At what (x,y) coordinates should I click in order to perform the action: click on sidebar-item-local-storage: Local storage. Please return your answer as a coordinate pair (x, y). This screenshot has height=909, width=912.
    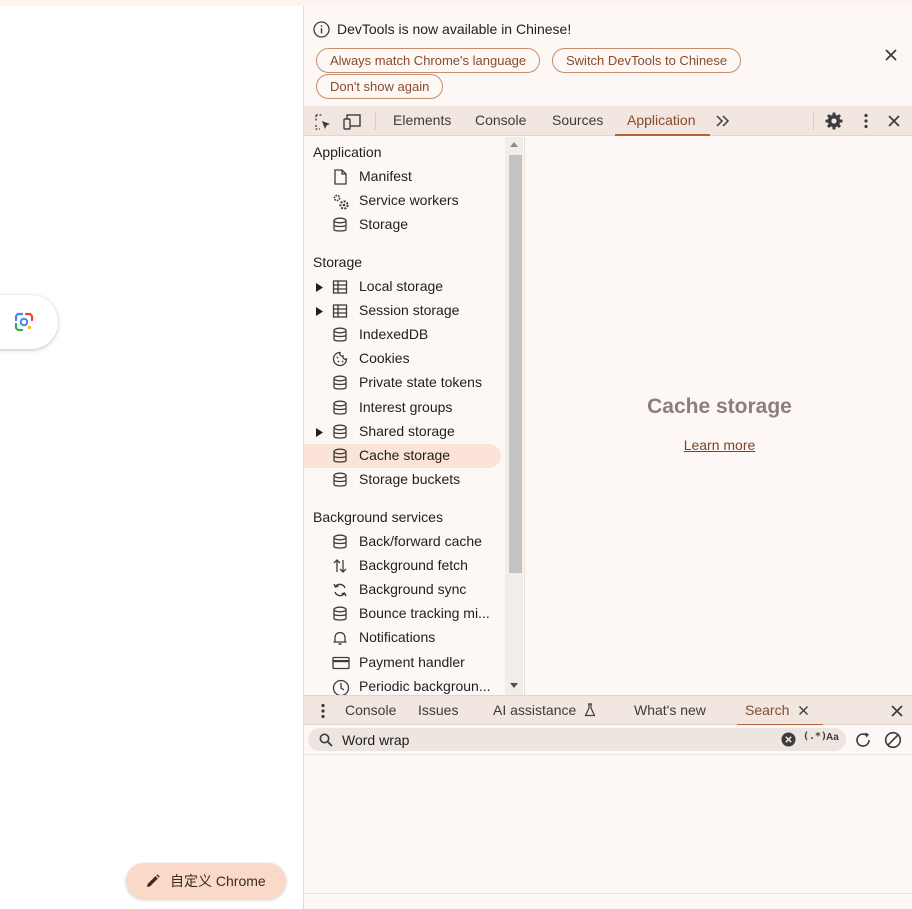
    Looking at the image, I should click on (402, 287).